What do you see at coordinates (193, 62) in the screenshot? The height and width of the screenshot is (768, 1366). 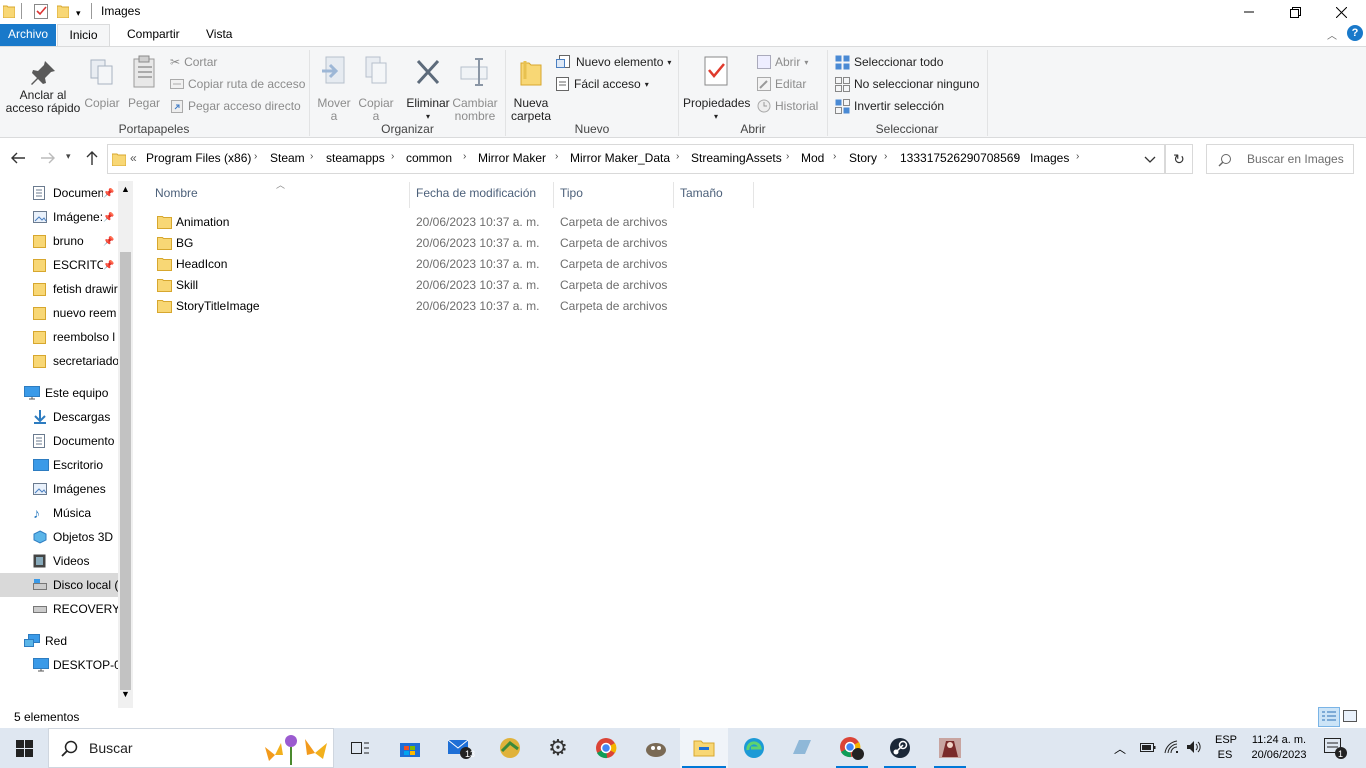 I see `cut-button: ✂ Cortar` at bounding box center [193, 62].